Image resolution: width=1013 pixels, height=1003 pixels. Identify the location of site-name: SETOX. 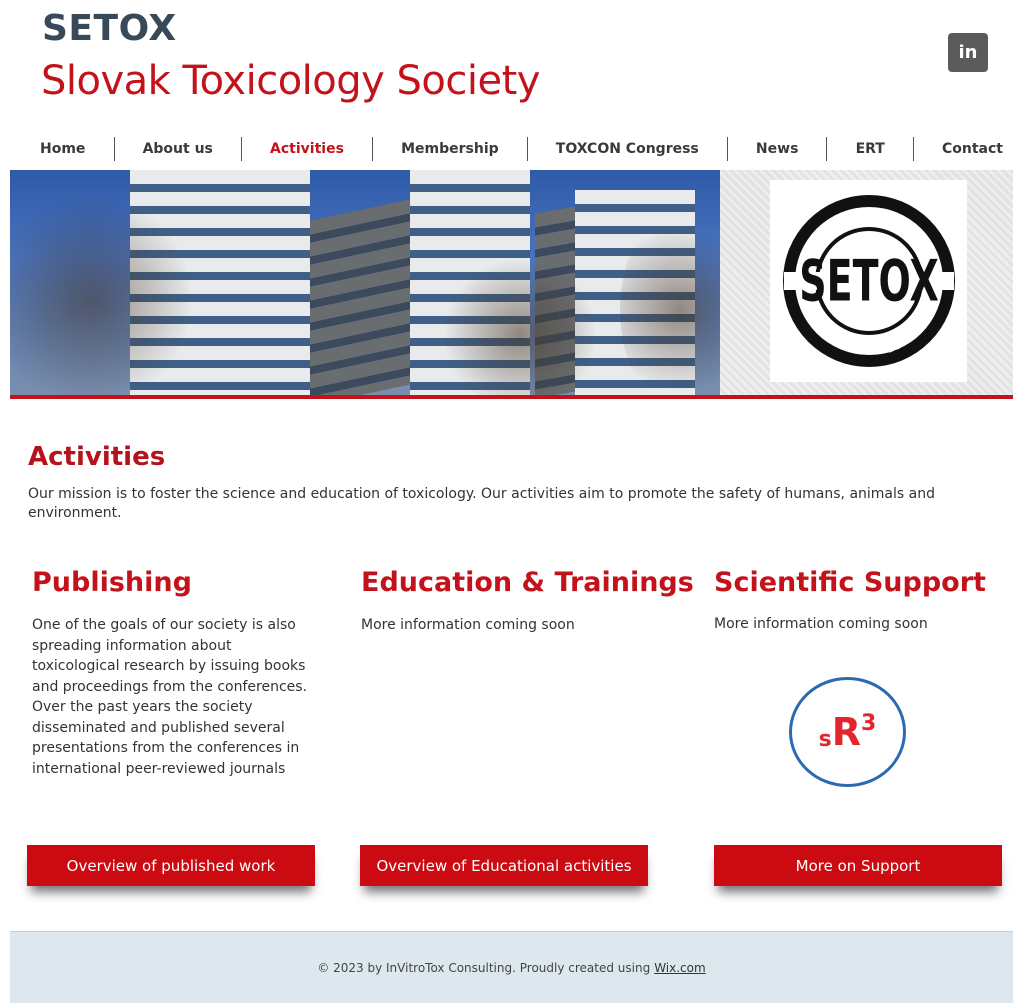
(109, 28).